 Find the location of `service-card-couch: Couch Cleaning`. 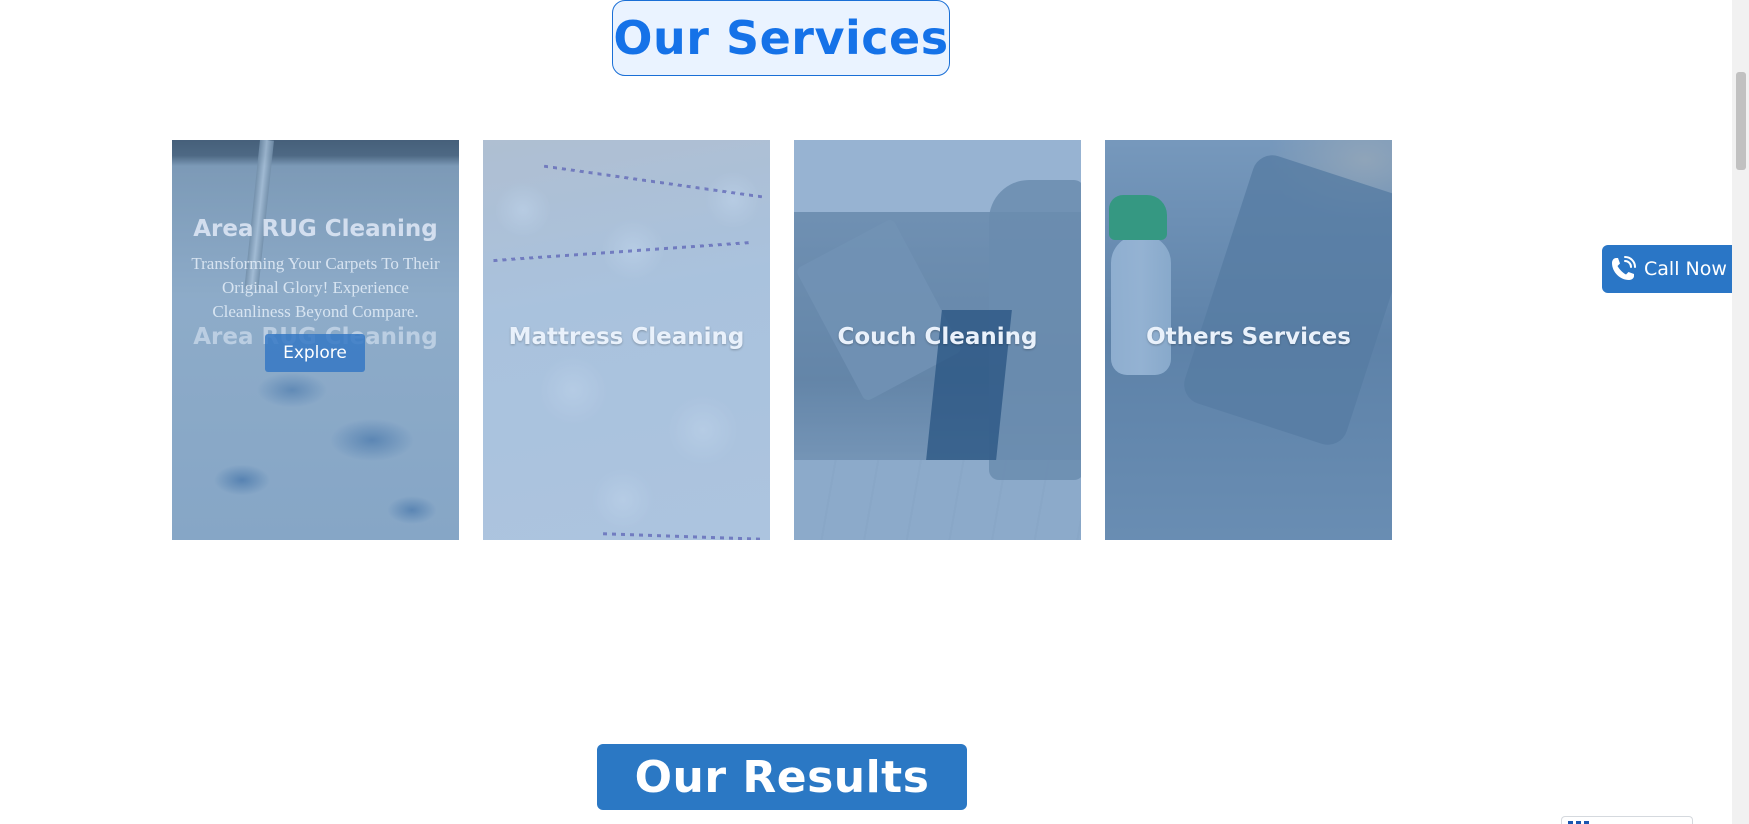

service-card-couch: Couch Cleaning is located at coordinates (937, 340).